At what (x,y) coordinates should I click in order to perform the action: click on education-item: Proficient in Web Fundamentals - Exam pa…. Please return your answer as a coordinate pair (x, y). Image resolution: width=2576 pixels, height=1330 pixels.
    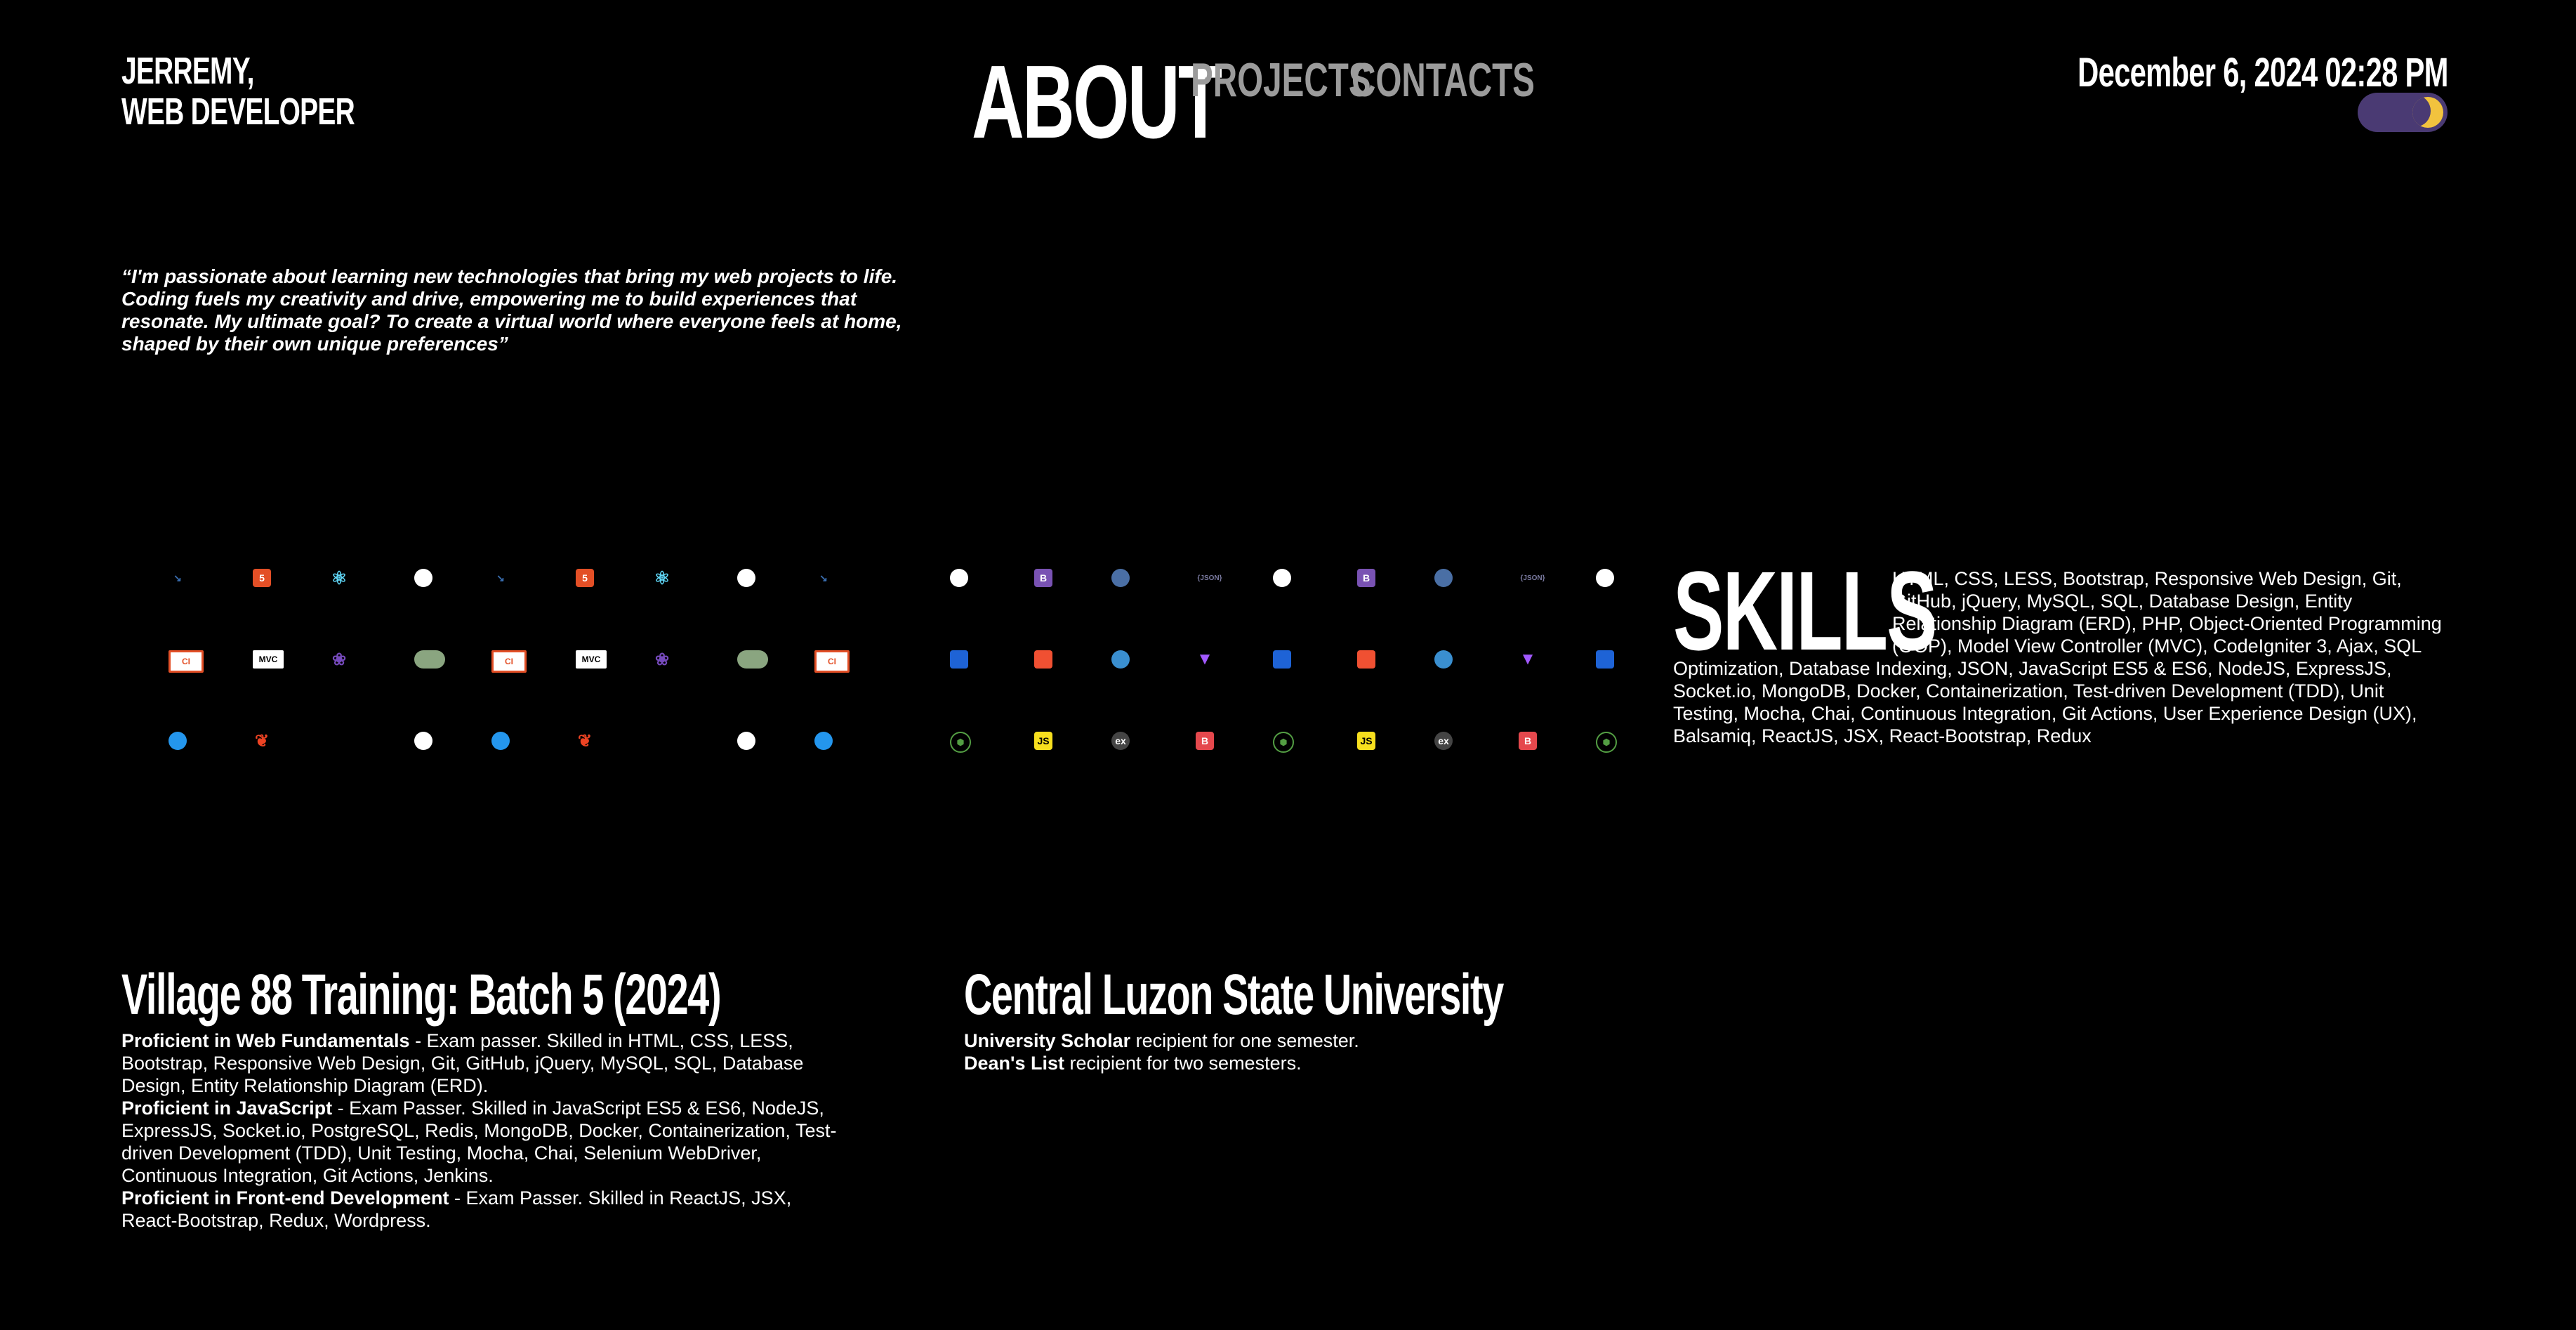
    Looking at the image, I should click on (479, 1063).